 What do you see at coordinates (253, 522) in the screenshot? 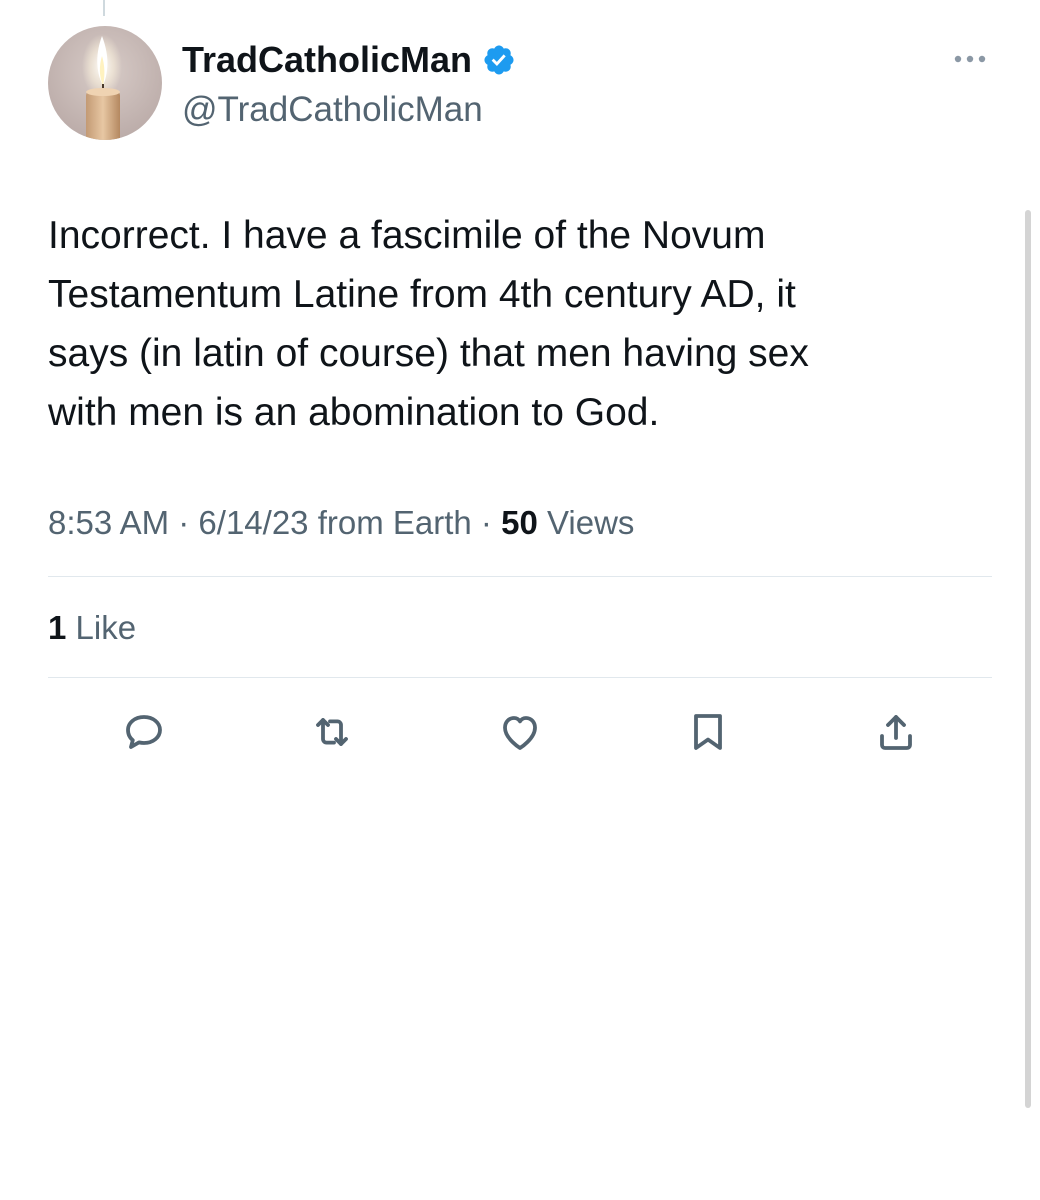
I see `tweet-date: 6/14/23` at bounding box center [253, 522].